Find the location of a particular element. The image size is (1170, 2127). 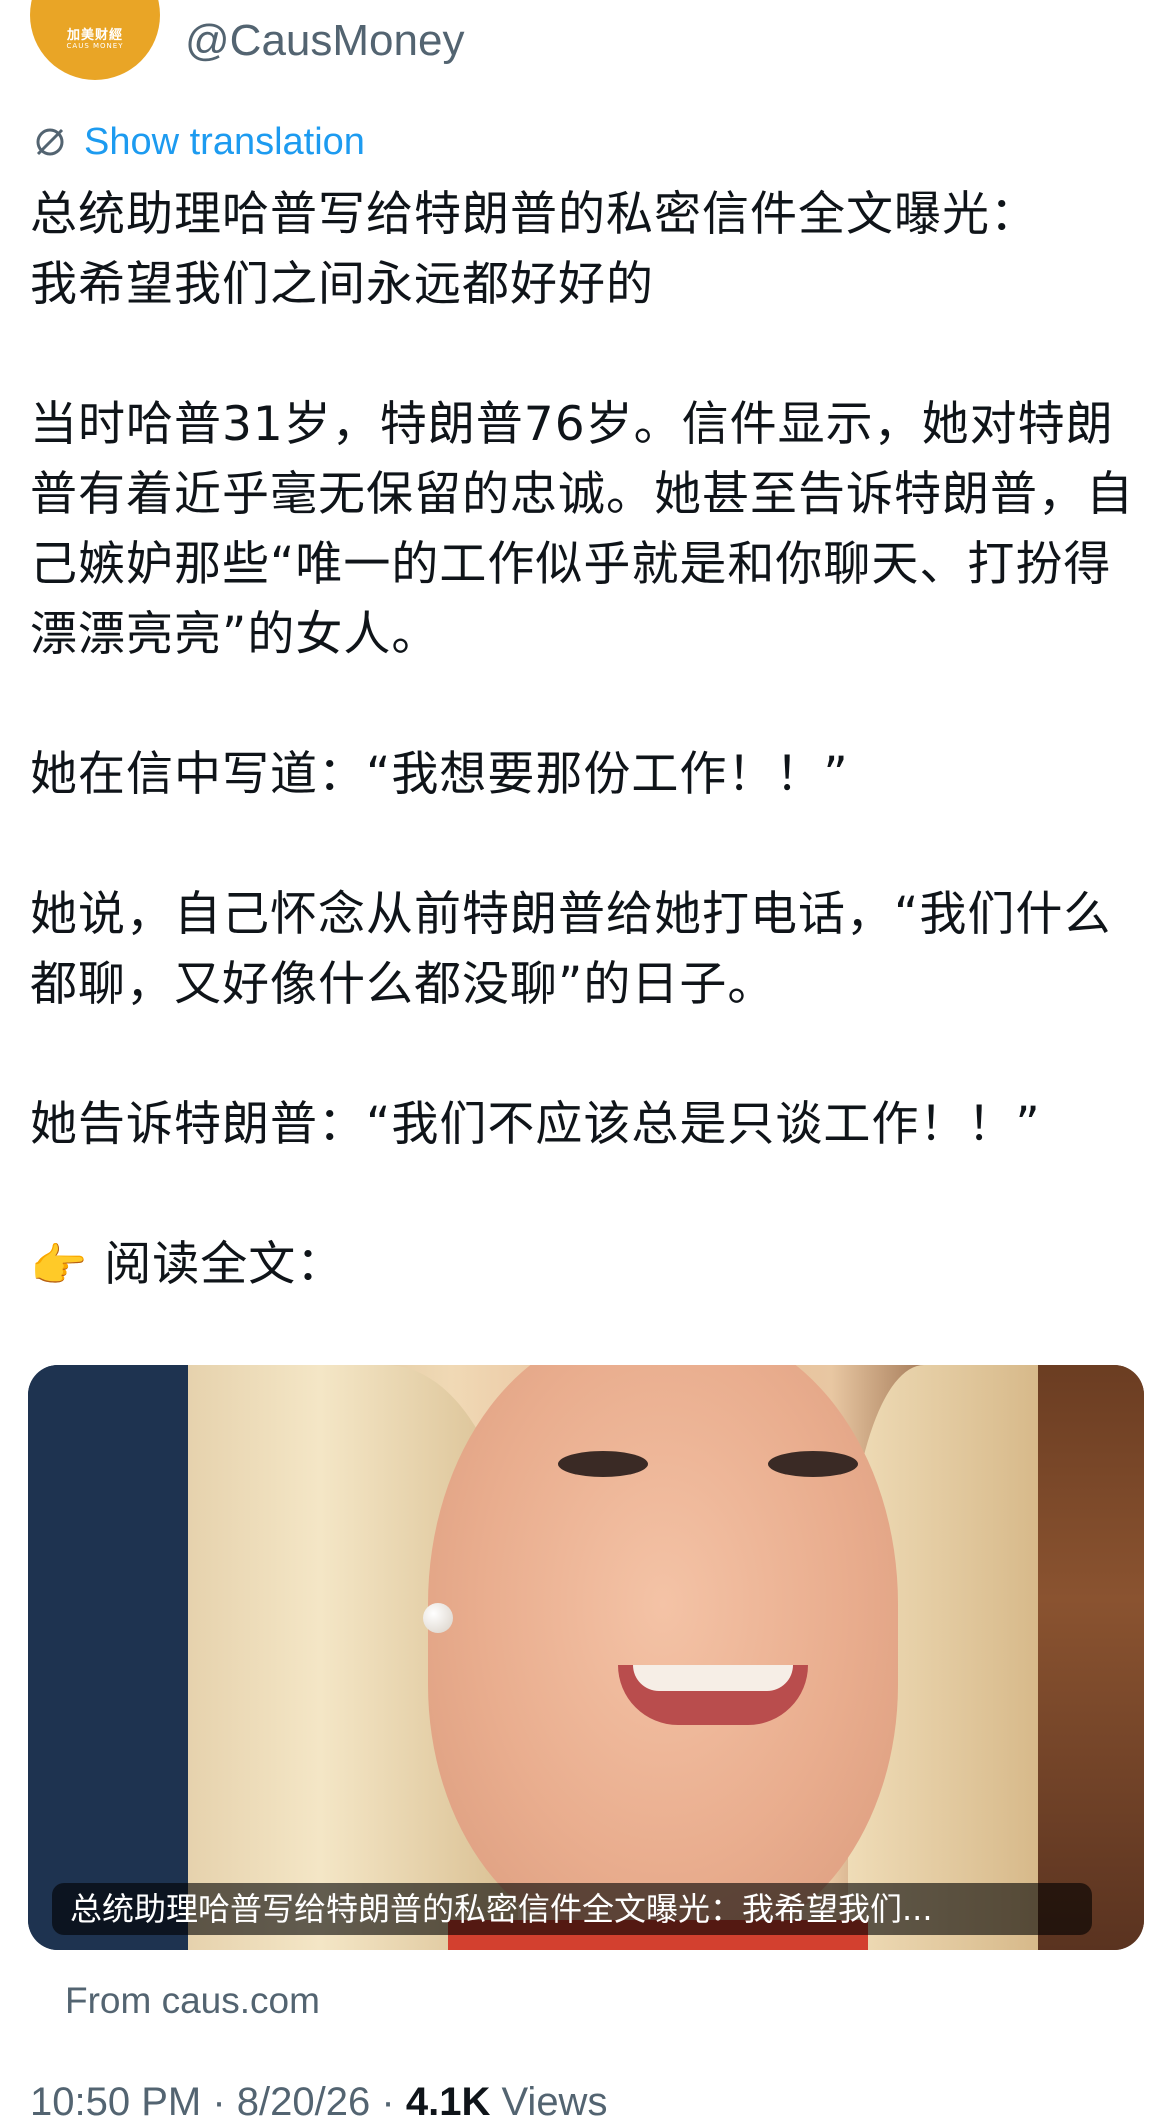

tweet-headline-line-1: 总统助理哈普写给特朗普的私密信件全文曝光： is located at coordinates (534, 214).